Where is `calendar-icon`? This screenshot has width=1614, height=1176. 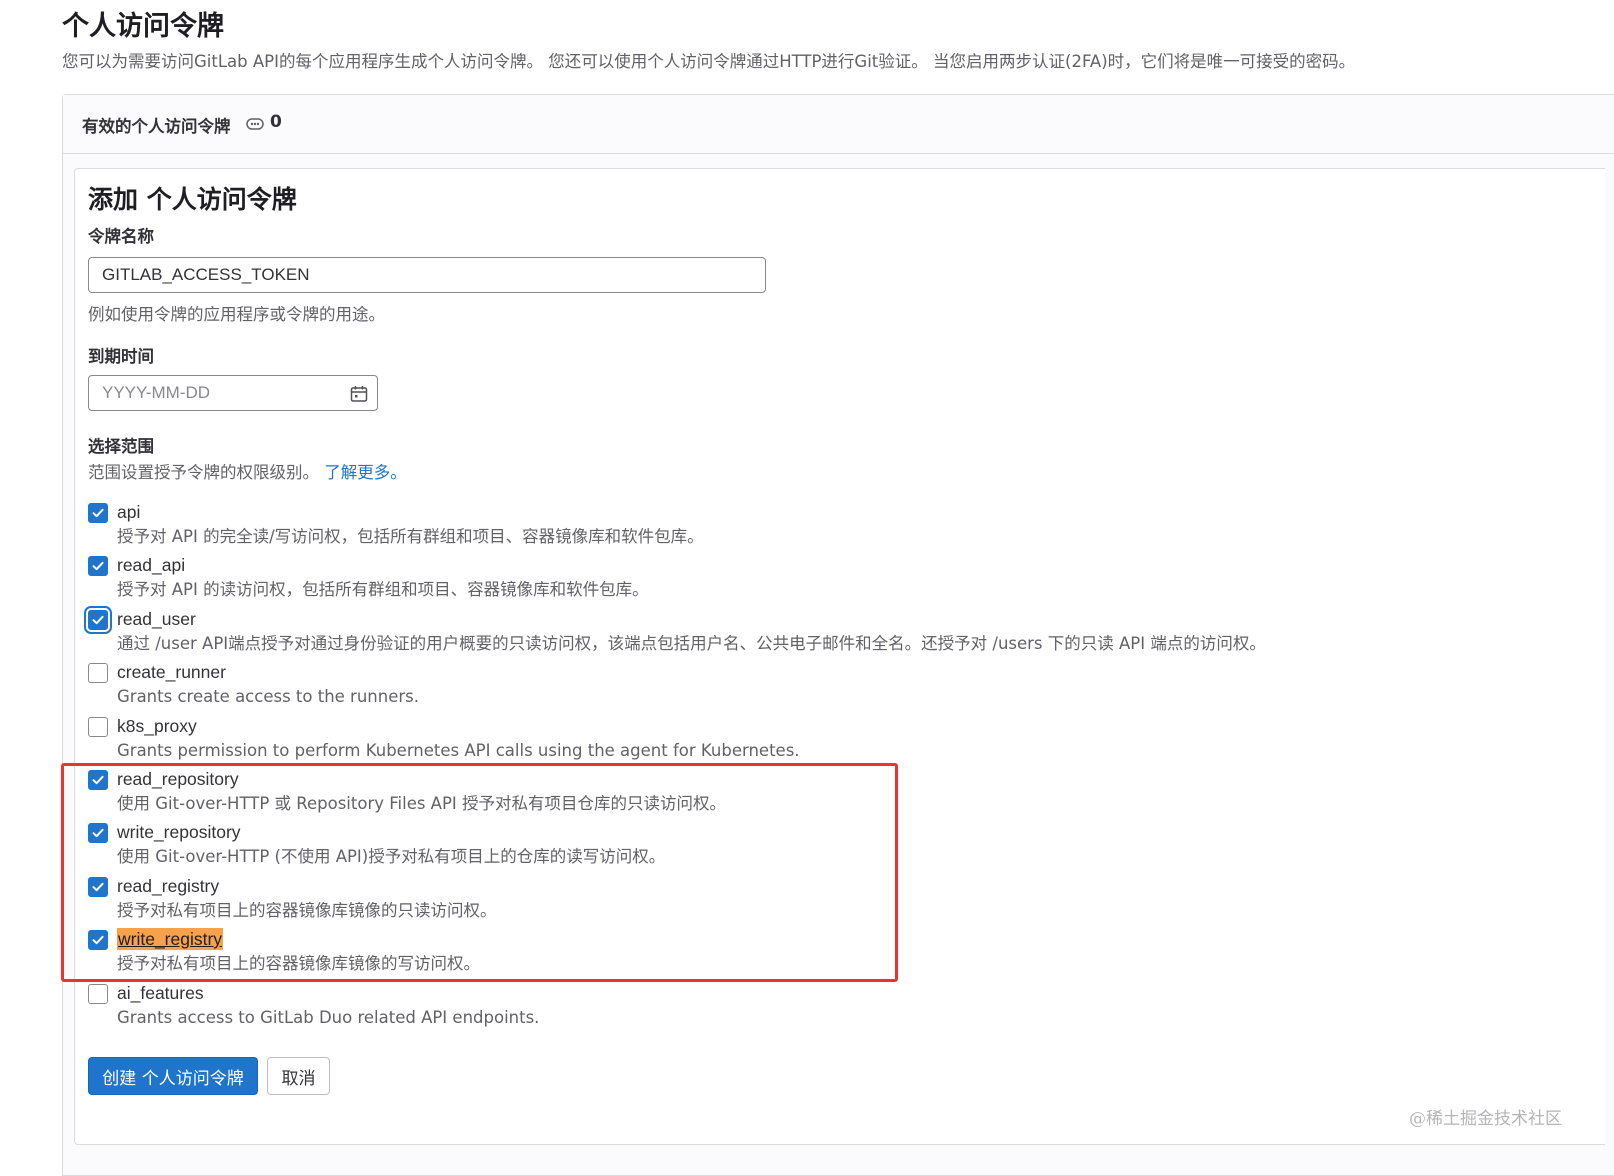 calendar-icon is located at coordinates (359, 394).